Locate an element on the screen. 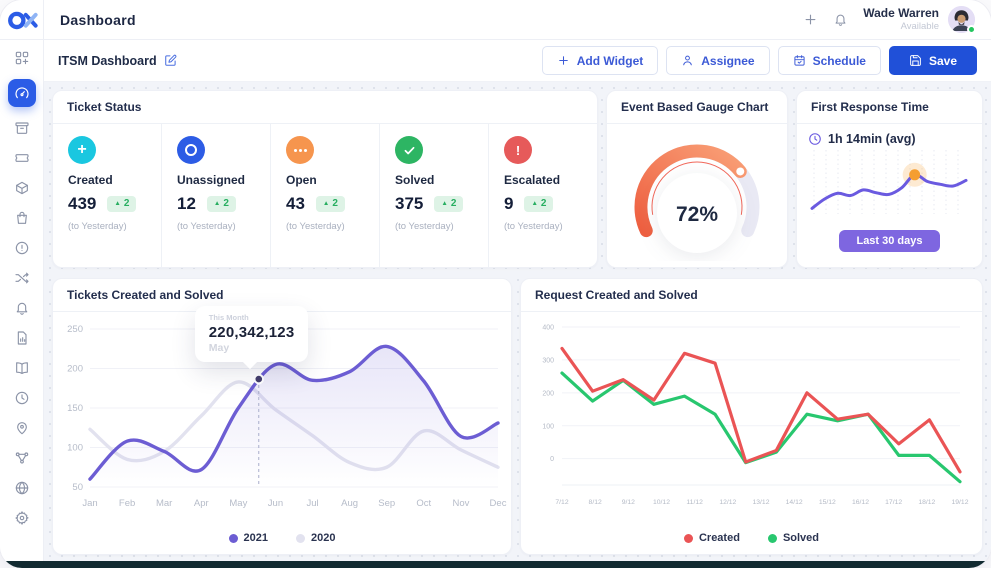 This screenshot has height=568, width=991. plus-icon is located at coordinates (810, 19).